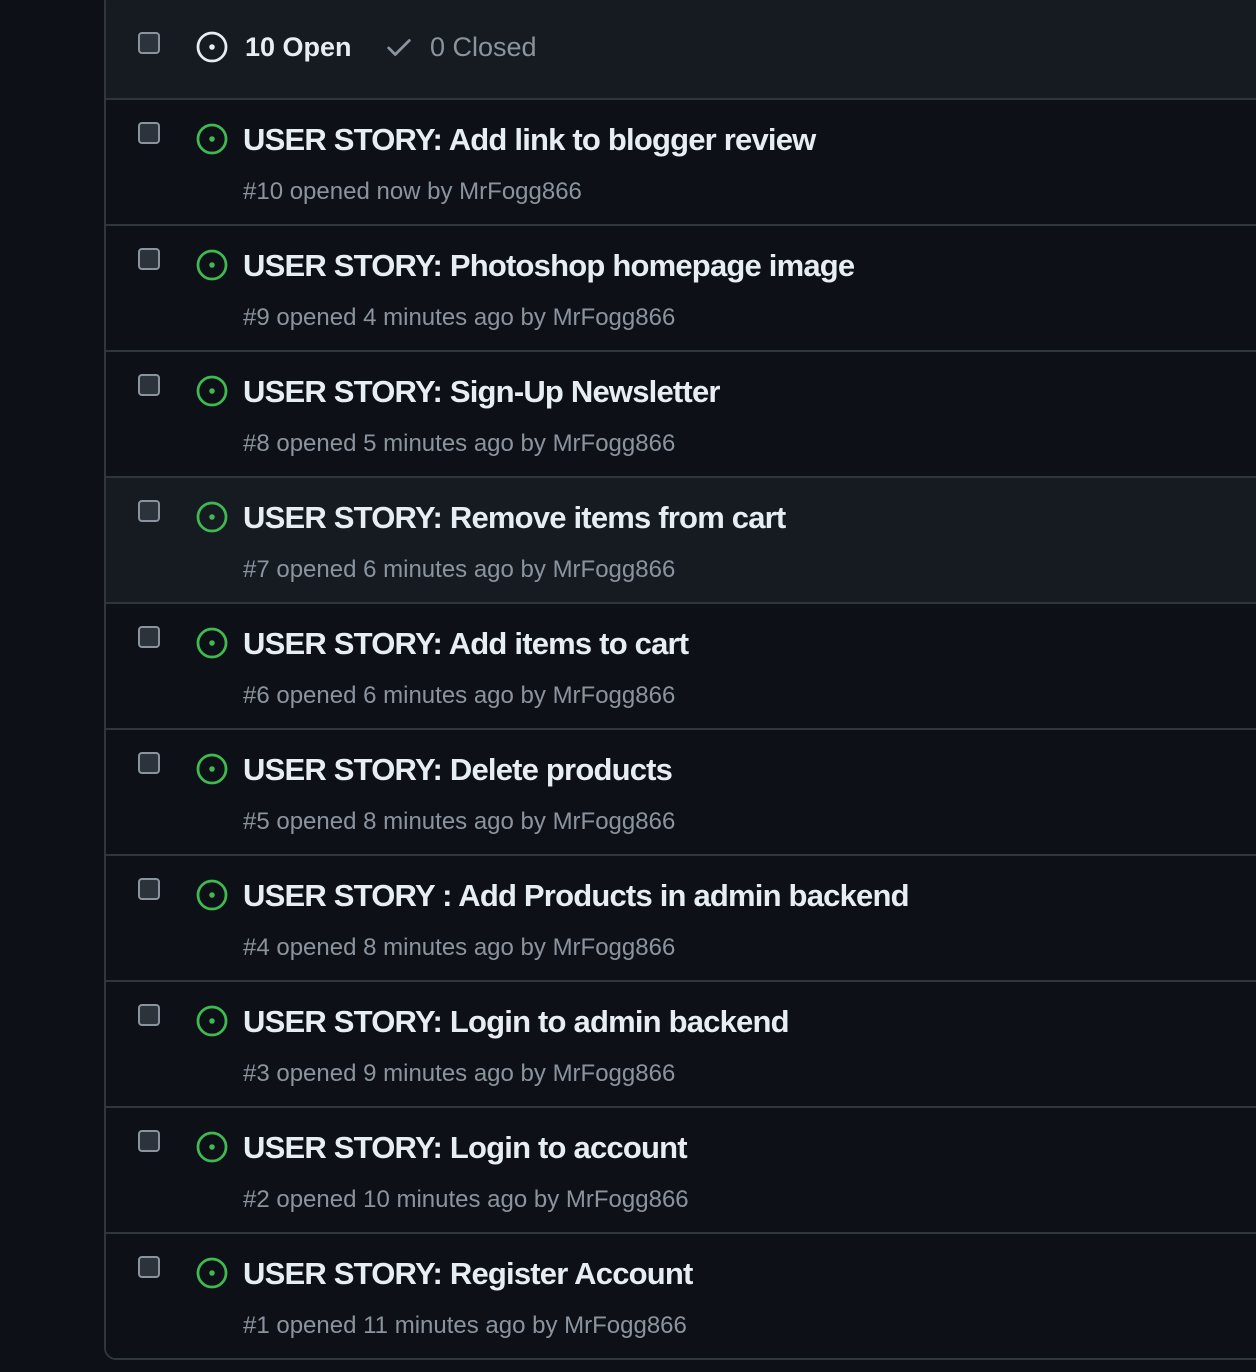 The height and width of the screenshot is (1372, 1256). What do you see at coordinates (516, 1022) in the screenshot?
I see `issue-title-link: USER STORY: Login to admin backend` at bounding box center [516, 1022].